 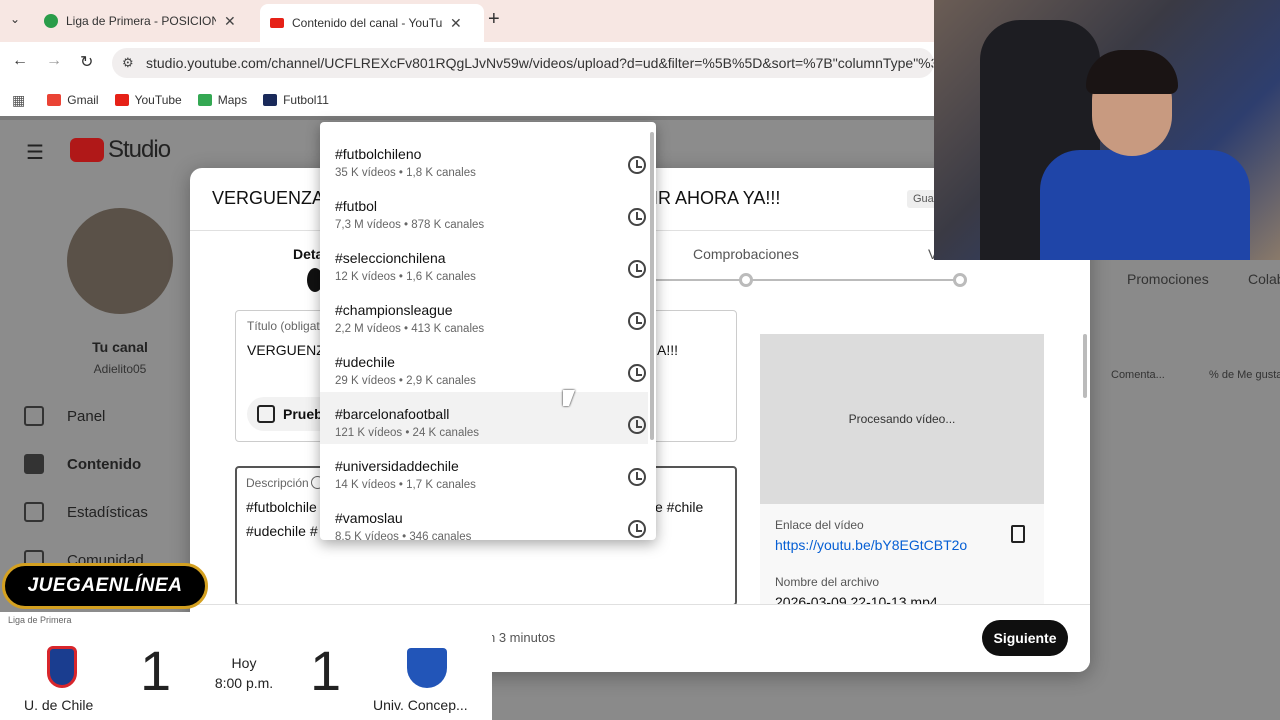 I want to click on tab-youtube-studio: Contenido del canal - YouTube ✕, so click(x=372, y=23).